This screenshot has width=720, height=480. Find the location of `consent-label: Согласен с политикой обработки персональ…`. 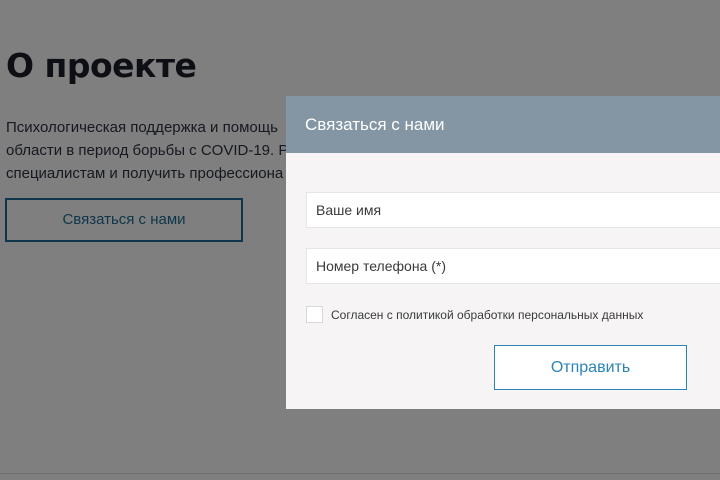

consent-label: Согласен с политикой обработки персональ… is located at coordinates (487, 315).